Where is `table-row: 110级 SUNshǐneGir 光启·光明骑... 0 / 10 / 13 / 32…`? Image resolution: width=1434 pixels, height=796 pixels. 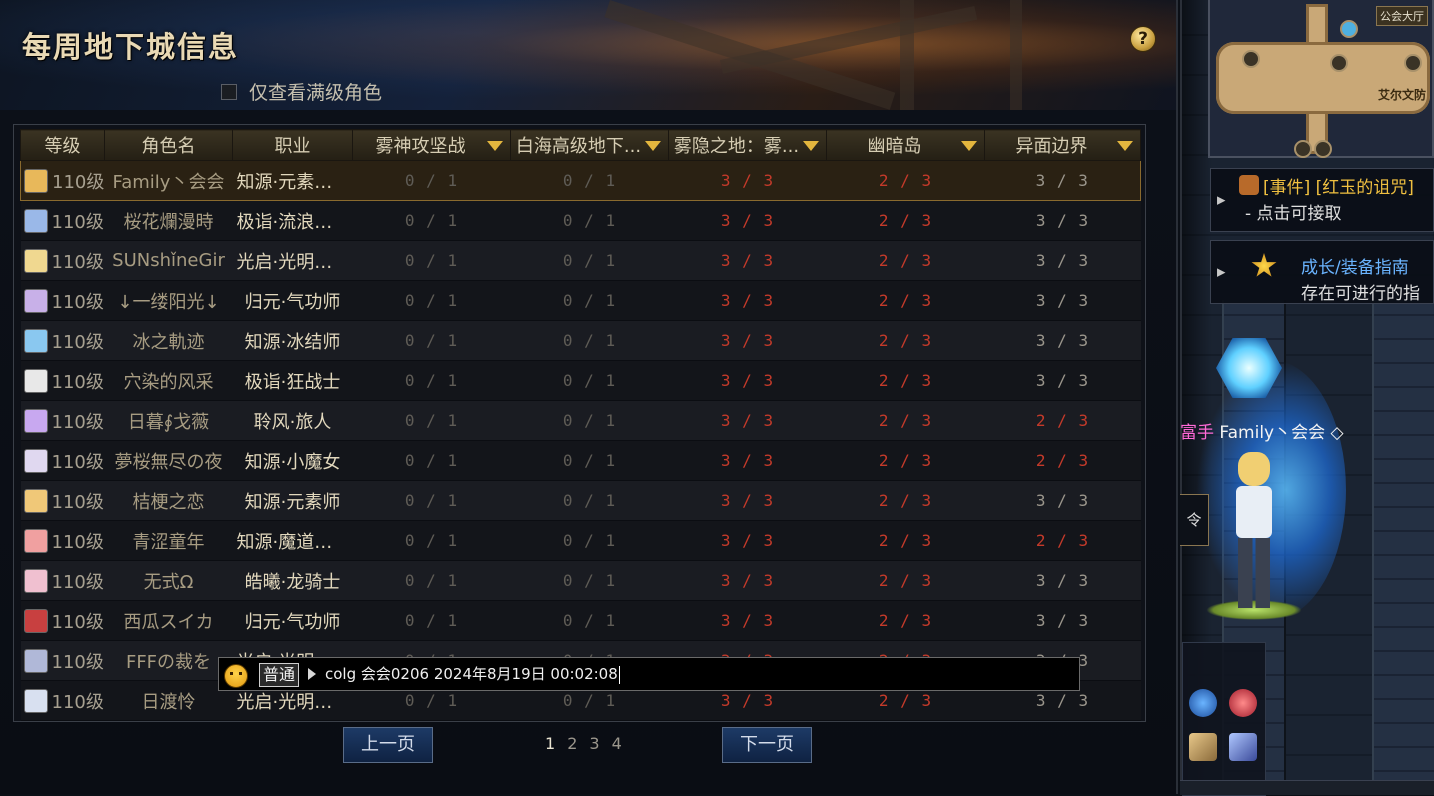 table-row: 110级 SUNshǐneGir 光启·光明骑... 0 / 10 / 13 / 32… is located at coordinates (580, 260).